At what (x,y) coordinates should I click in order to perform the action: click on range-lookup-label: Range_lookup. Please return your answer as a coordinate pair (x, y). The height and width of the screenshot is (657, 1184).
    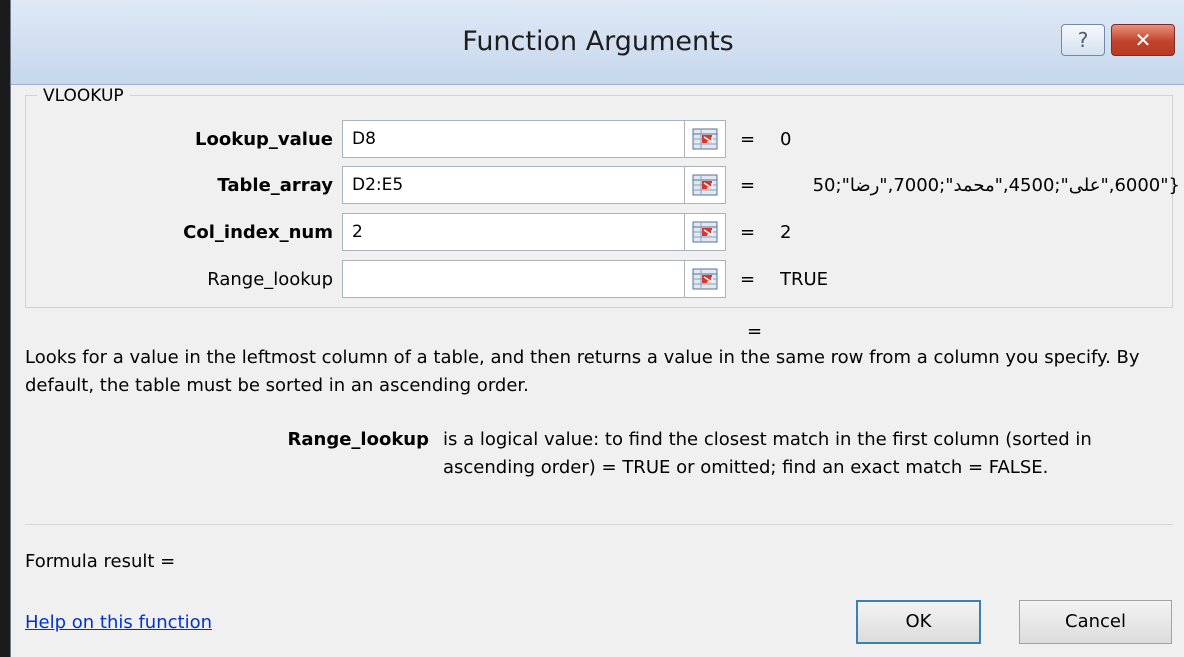
    Looking at the image, I should click on (270, 279).